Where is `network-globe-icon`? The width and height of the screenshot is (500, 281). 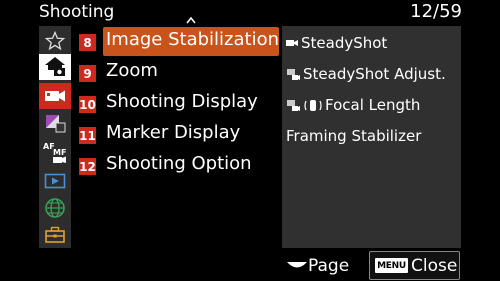
network-globe-icon is located at coordinates (55, 208).